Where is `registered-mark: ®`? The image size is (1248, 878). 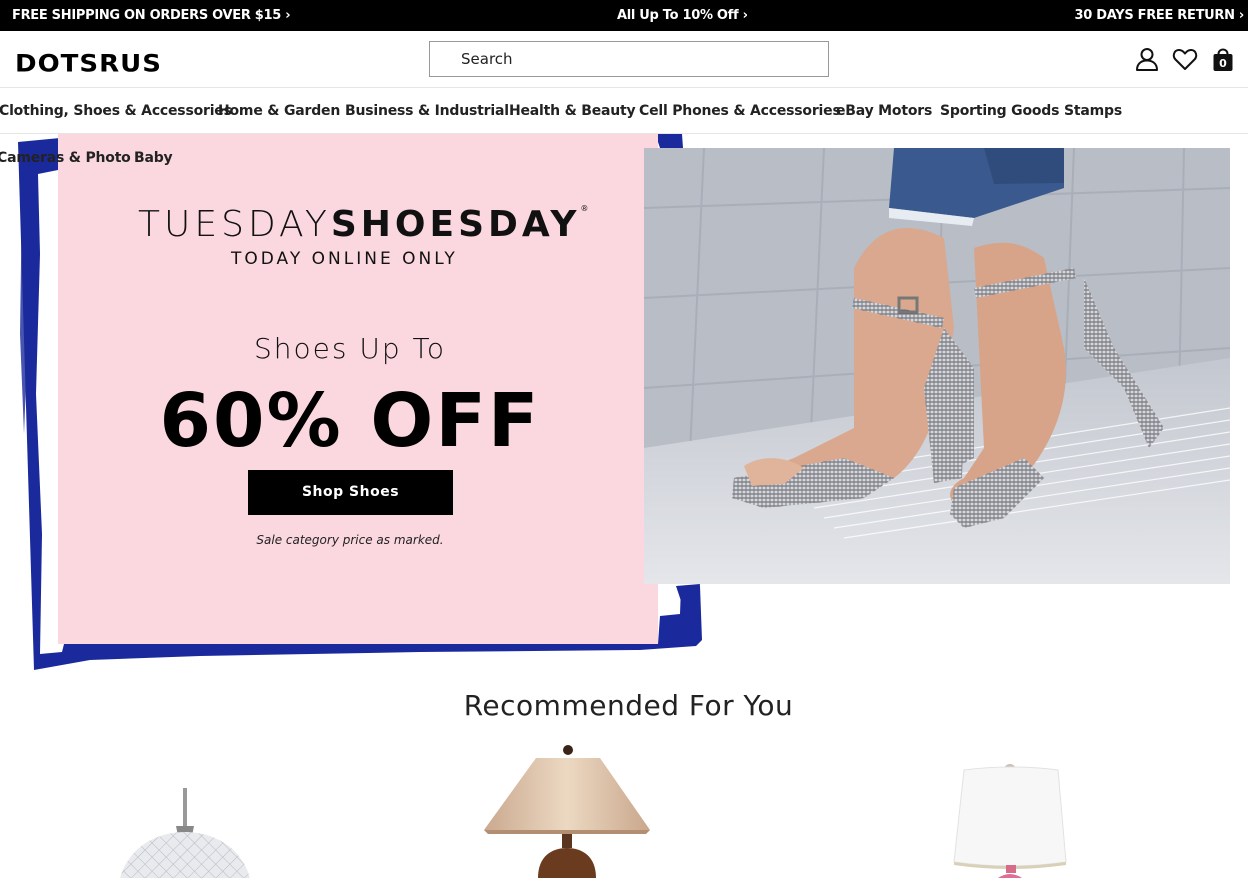
registered-mark: ® is located at coordinates (584, 208).